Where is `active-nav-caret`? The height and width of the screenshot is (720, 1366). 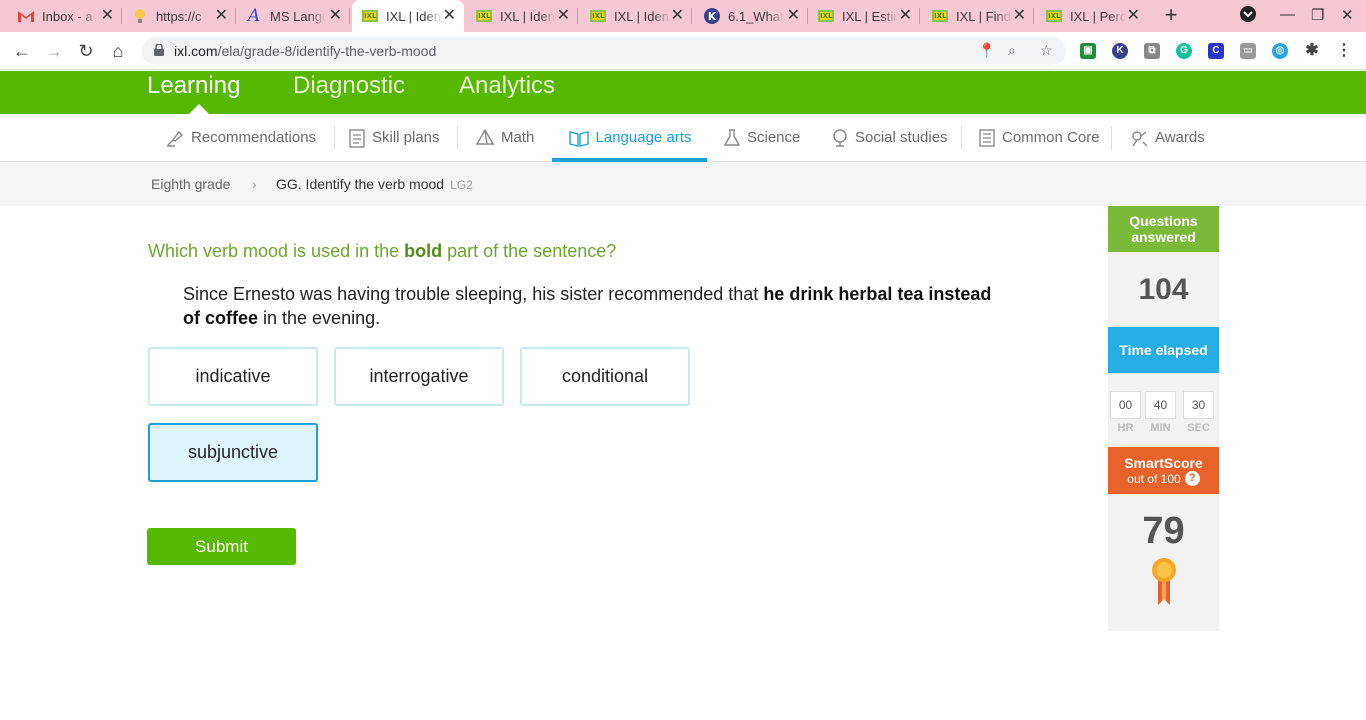
active-nav-caret is located at coordinates (199, 109).